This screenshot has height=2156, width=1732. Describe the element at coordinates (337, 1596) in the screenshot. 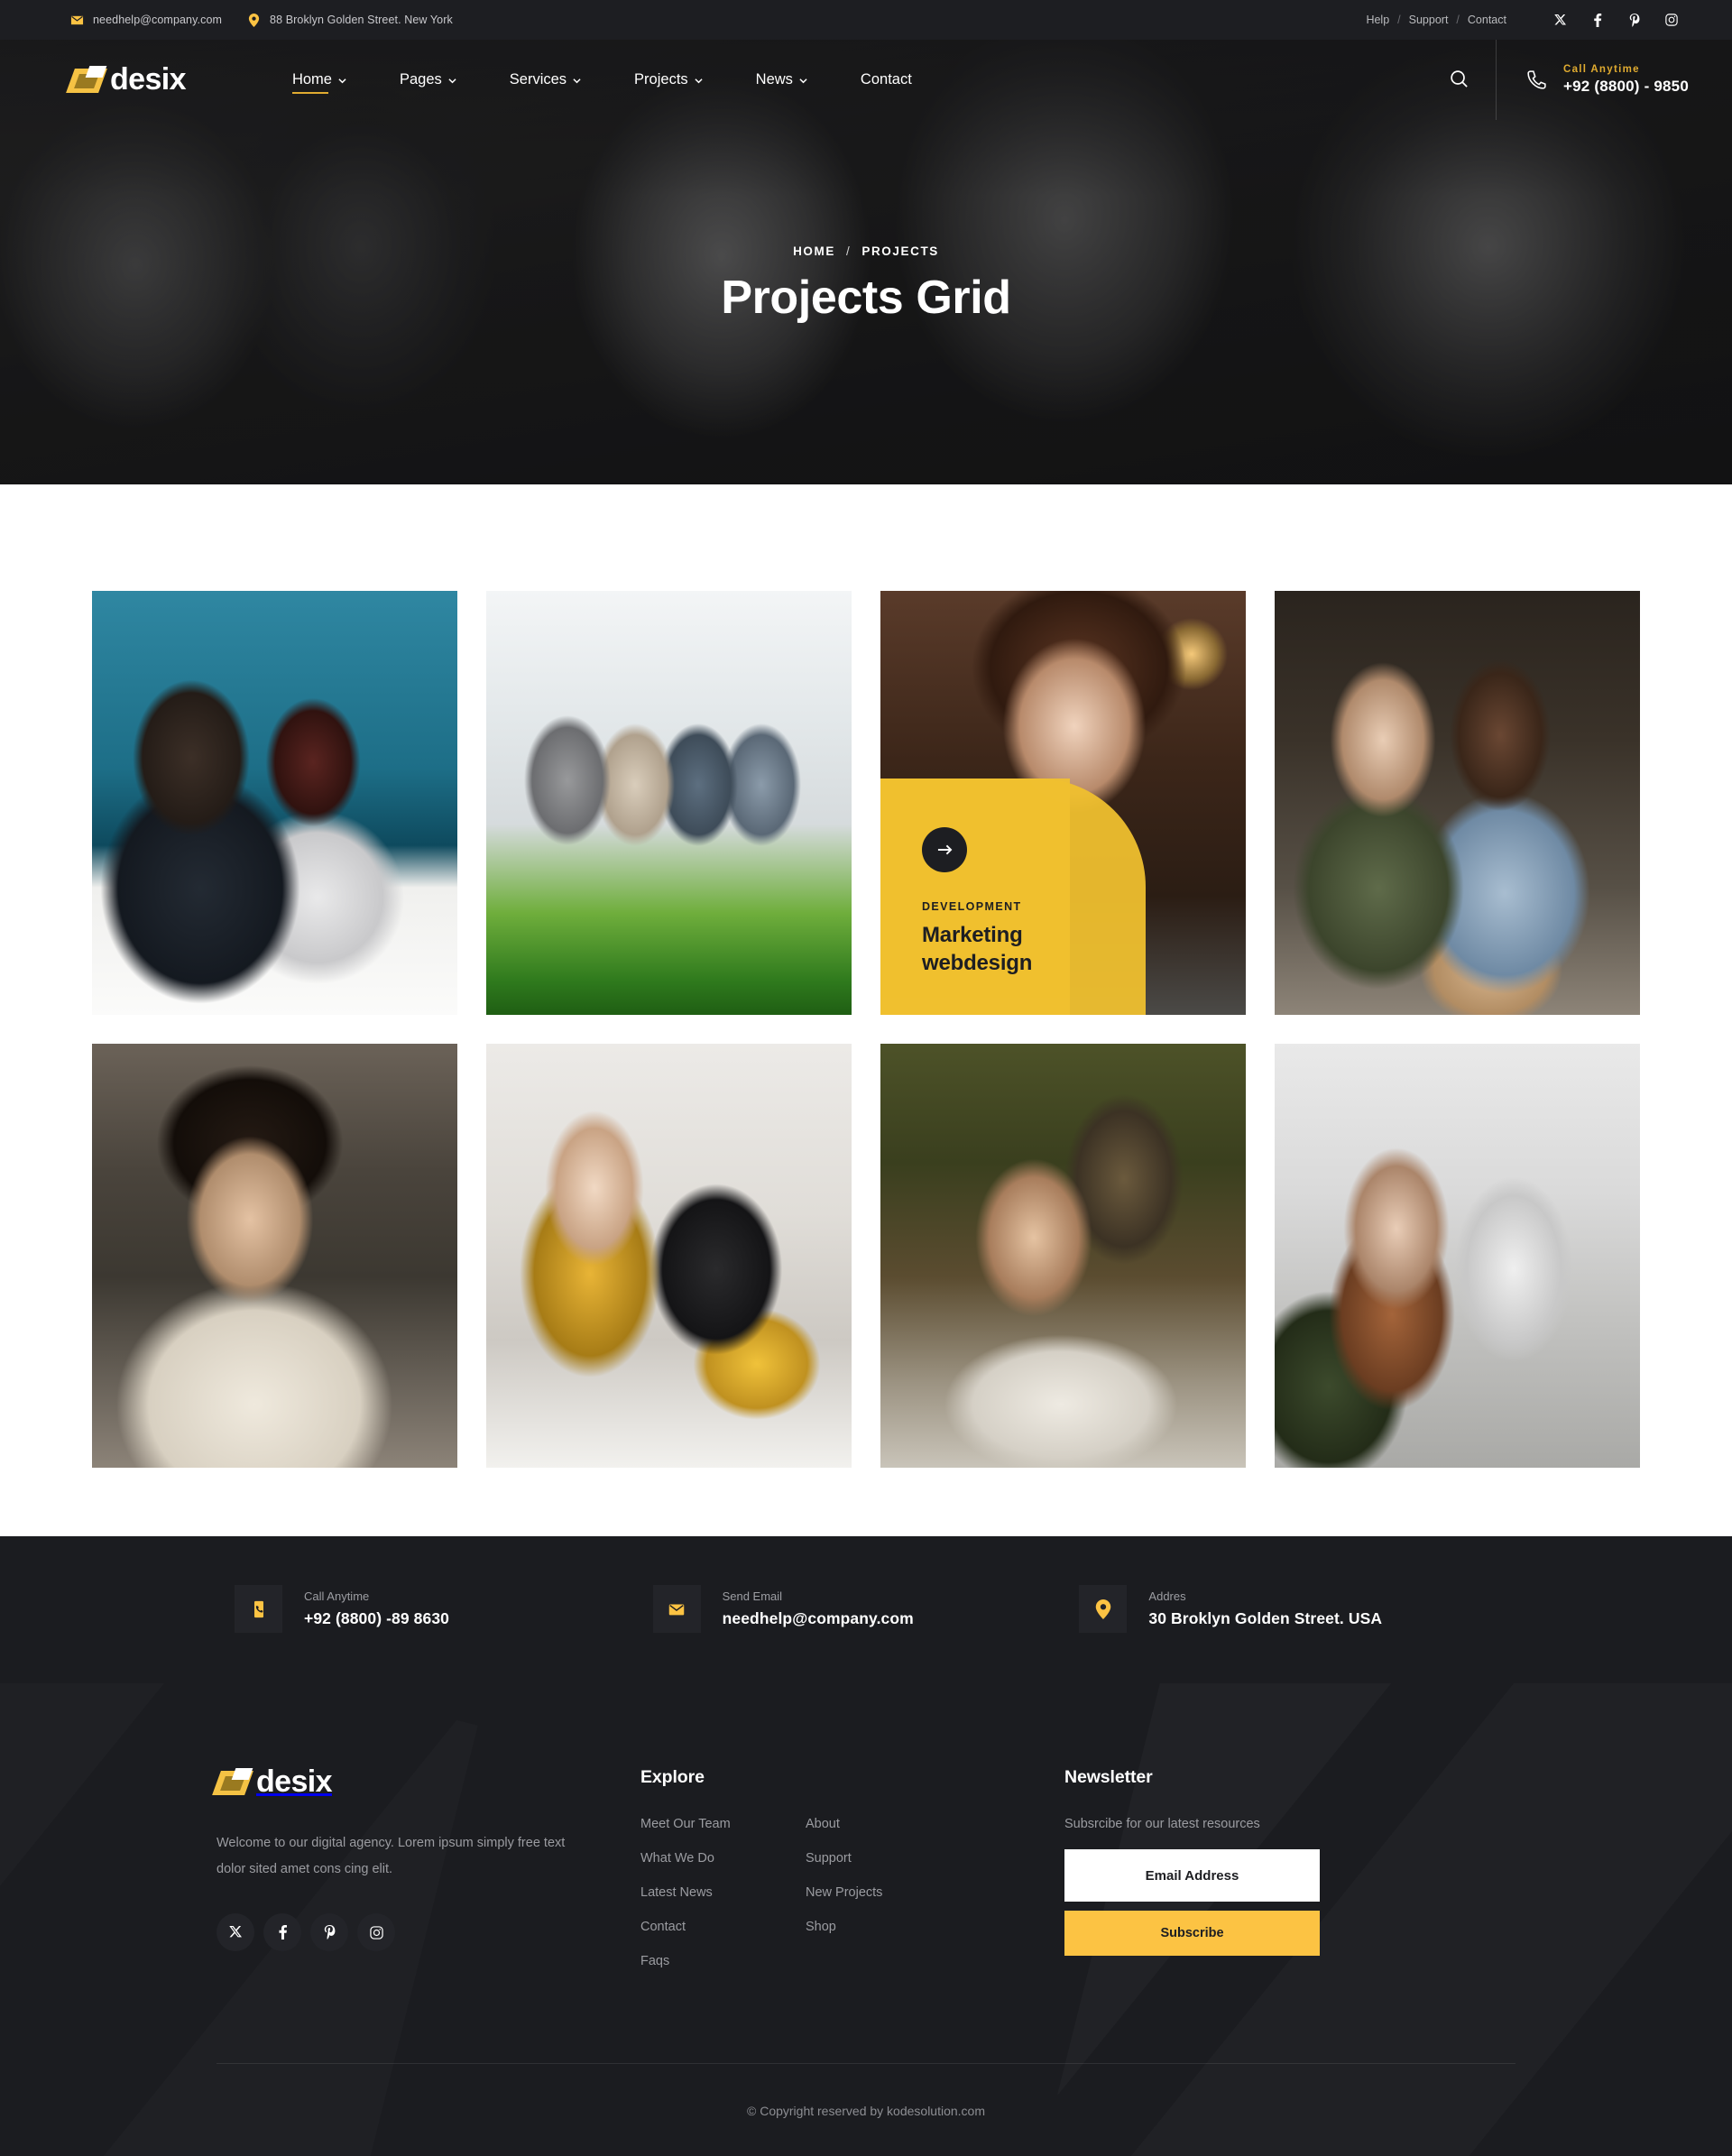

I see `contact-phone-label: Call Anytime` at that location.